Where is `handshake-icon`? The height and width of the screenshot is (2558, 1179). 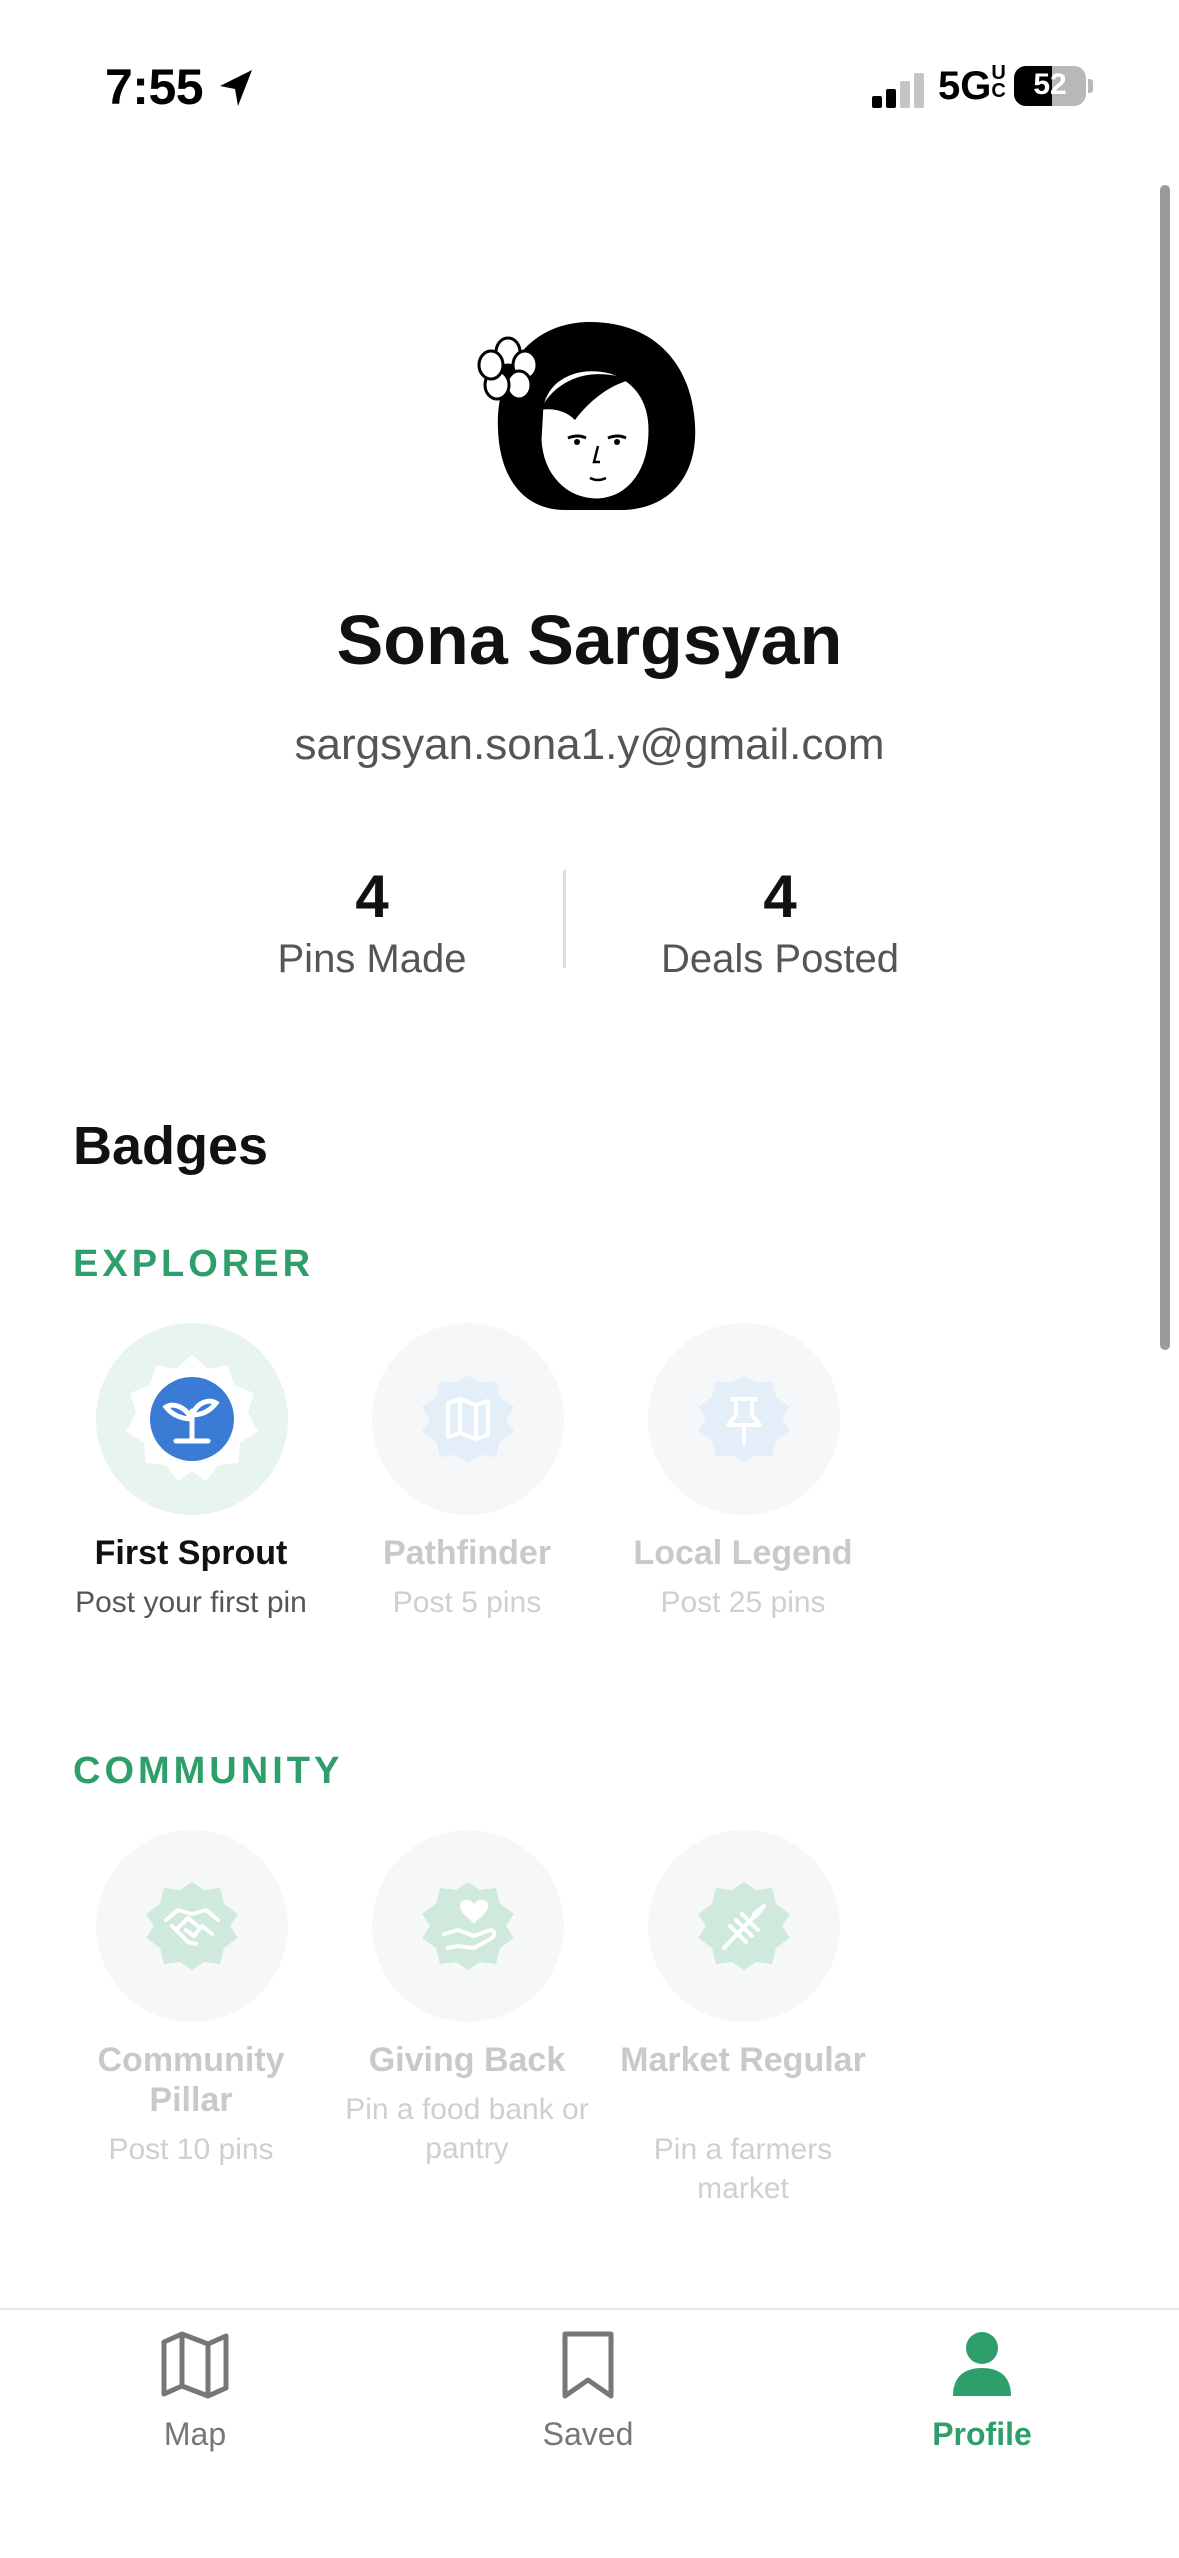
handshake-icon is located at coordinates (192, 1926).